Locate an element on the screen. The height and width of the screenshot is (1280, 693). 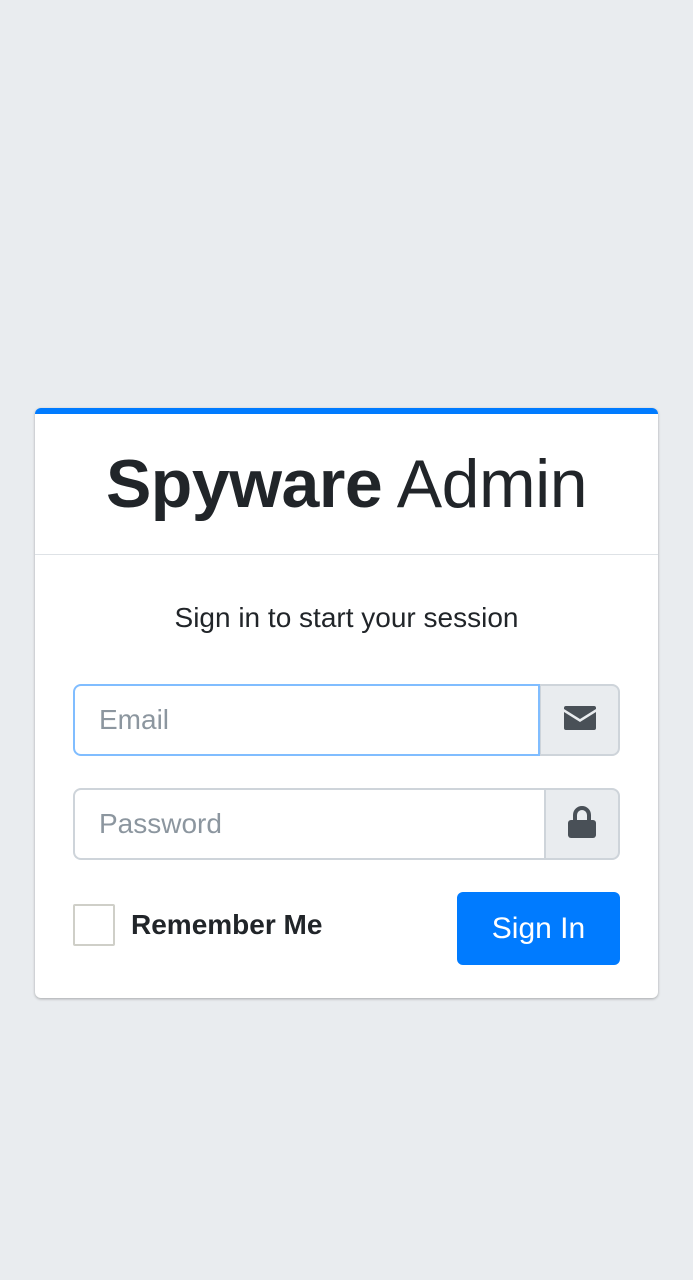
password-addon is located at coordinates (582, 824).